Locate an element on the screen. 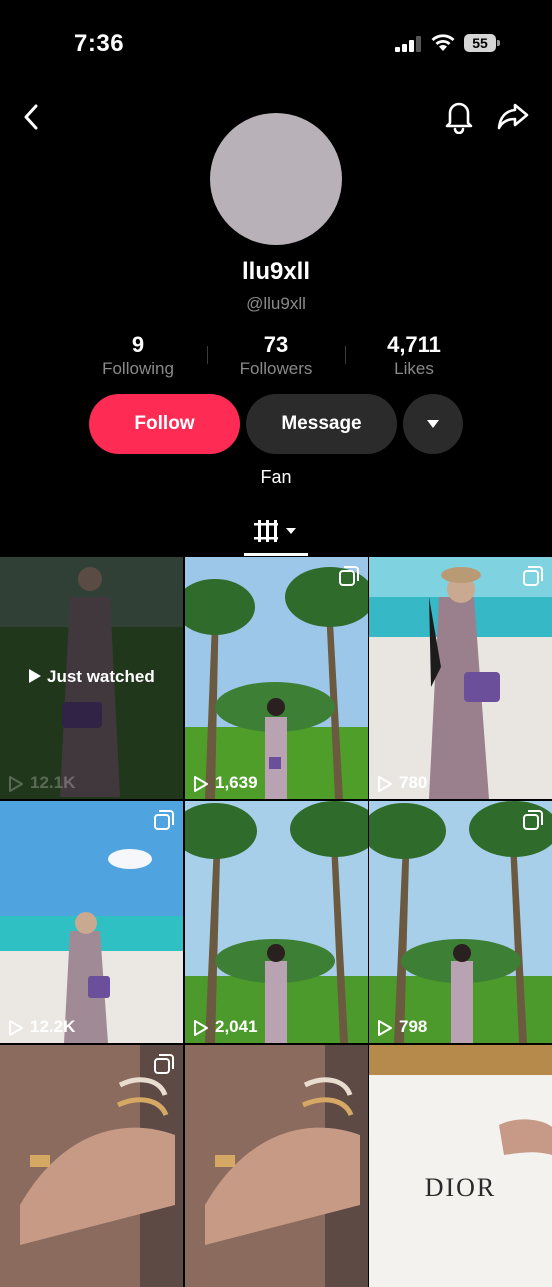 This screenshot has height=1287, width=552. follow-button: Follow is located at coordinates (164, 424).